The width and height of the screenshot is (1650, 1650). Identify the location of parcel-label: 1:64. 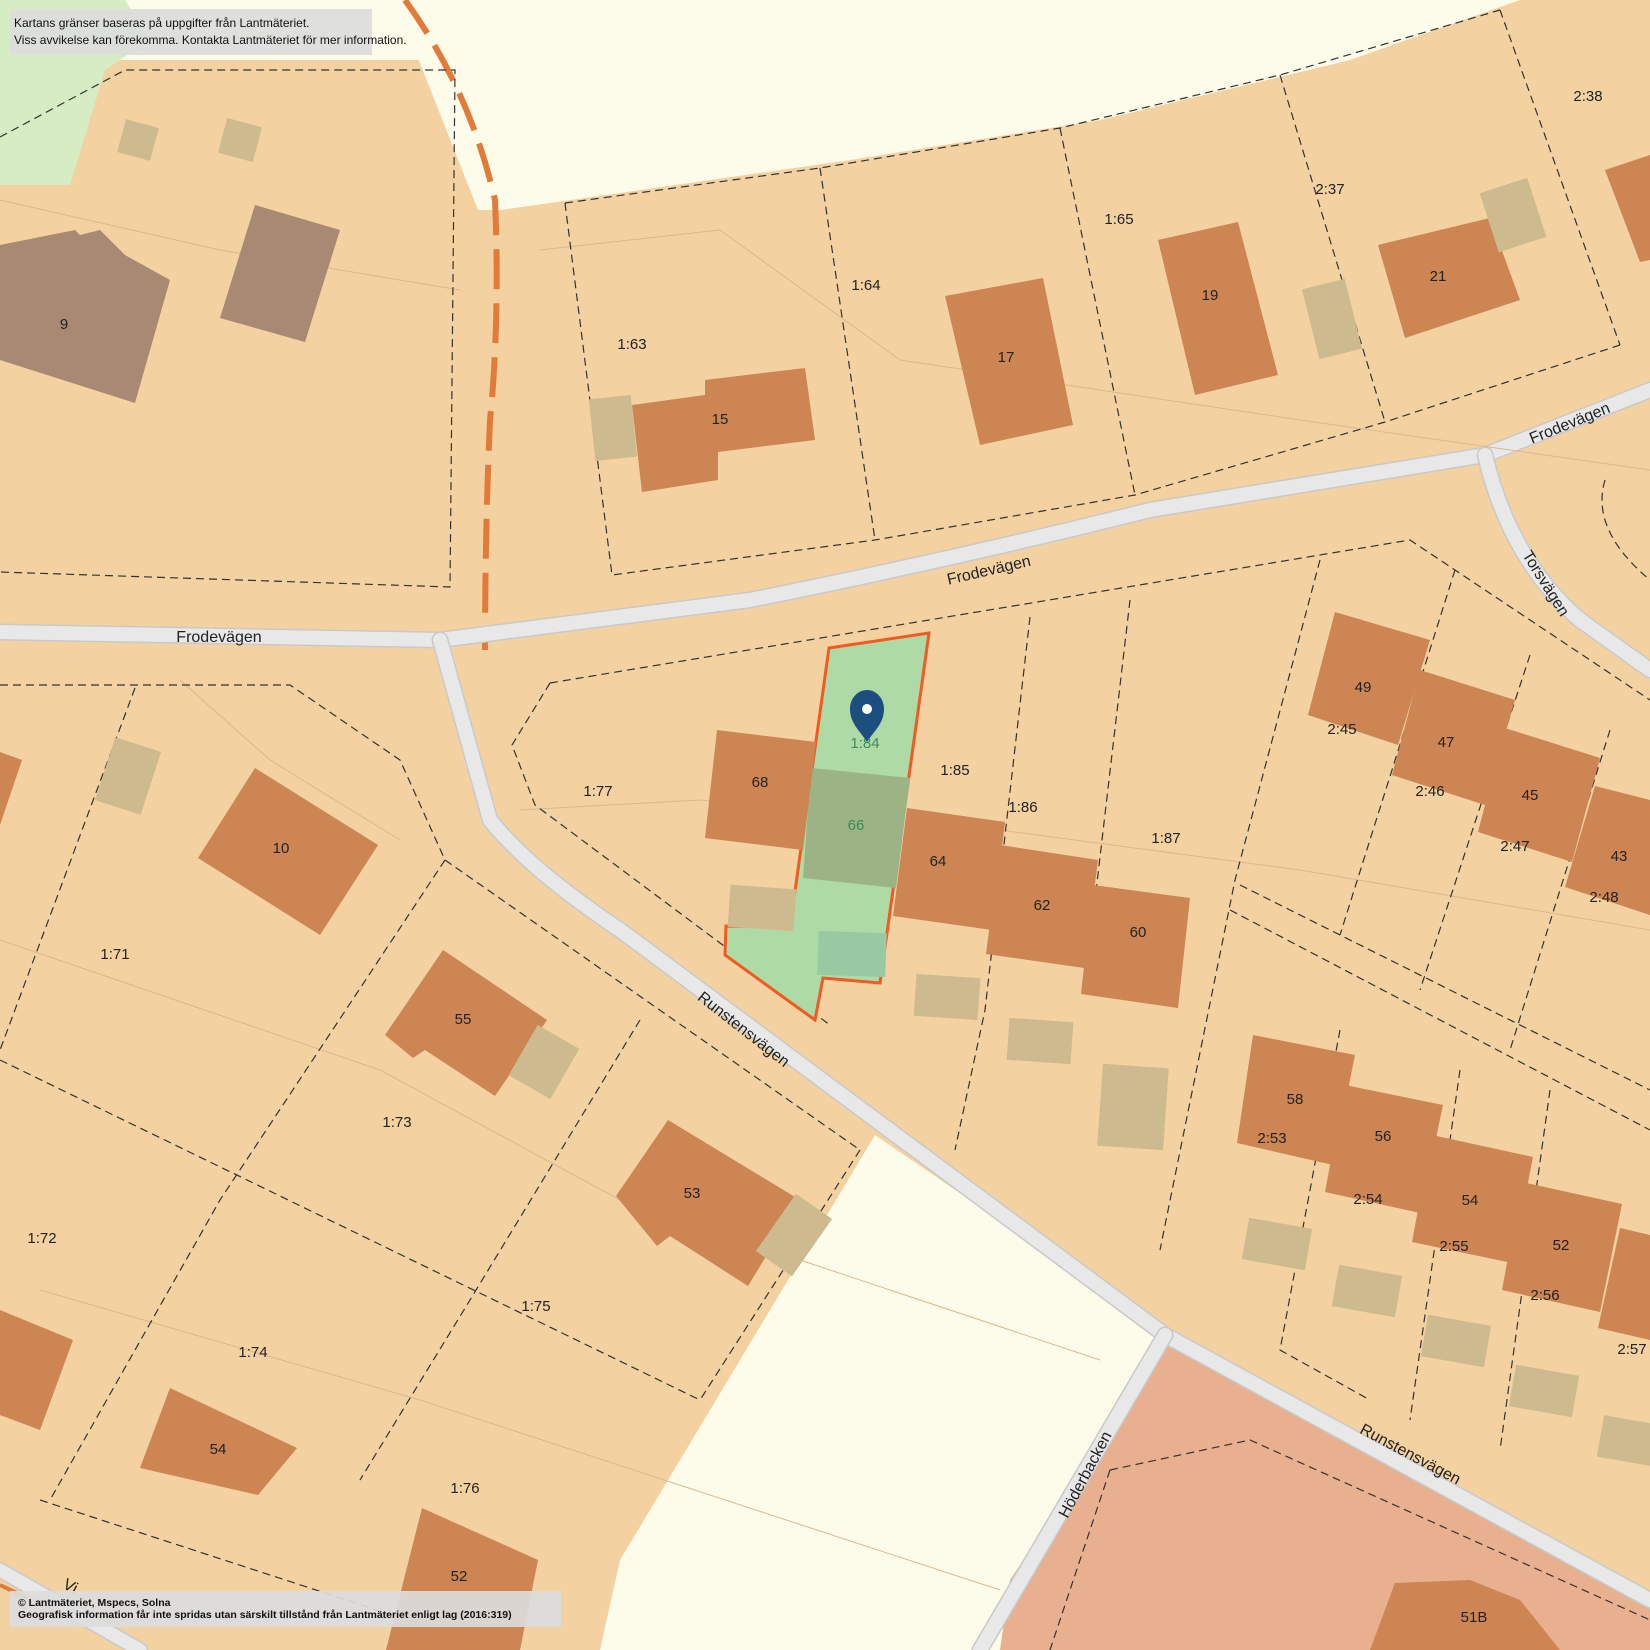
(865, 285).